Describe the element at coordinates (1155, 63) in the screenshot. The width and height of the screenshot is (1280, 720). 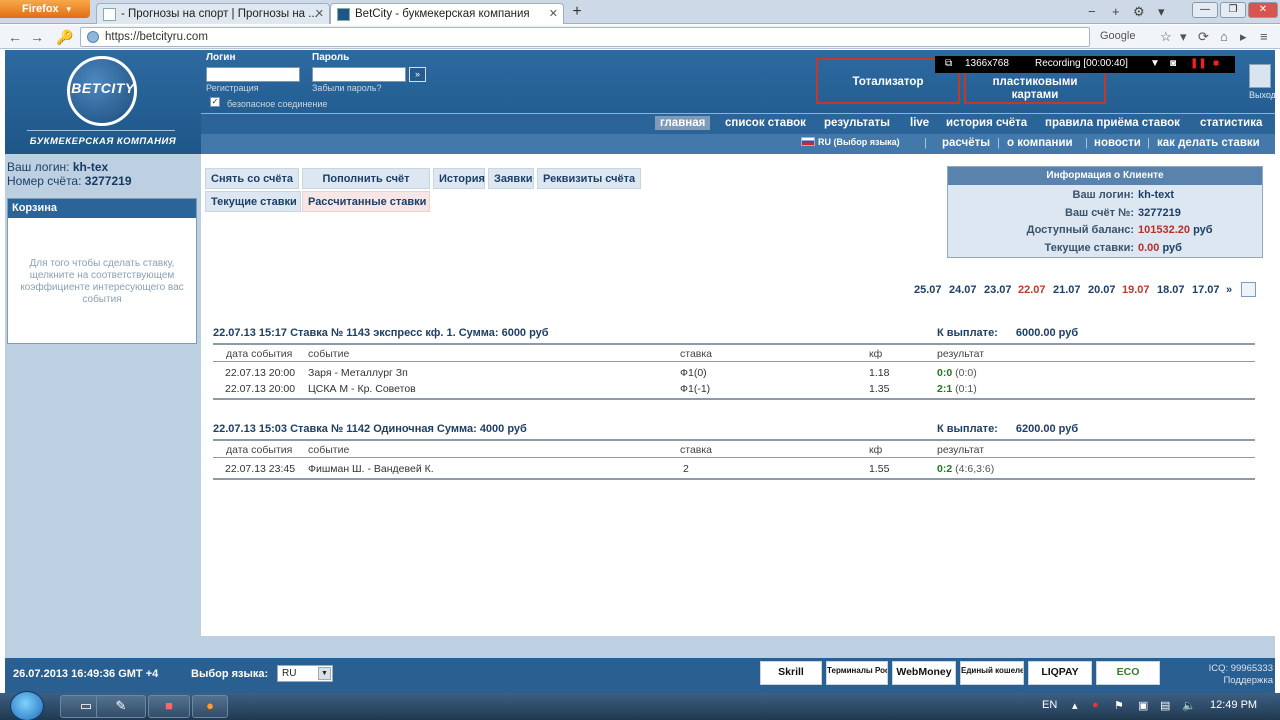
I see `chevron-down-icon: ▼` at that location.